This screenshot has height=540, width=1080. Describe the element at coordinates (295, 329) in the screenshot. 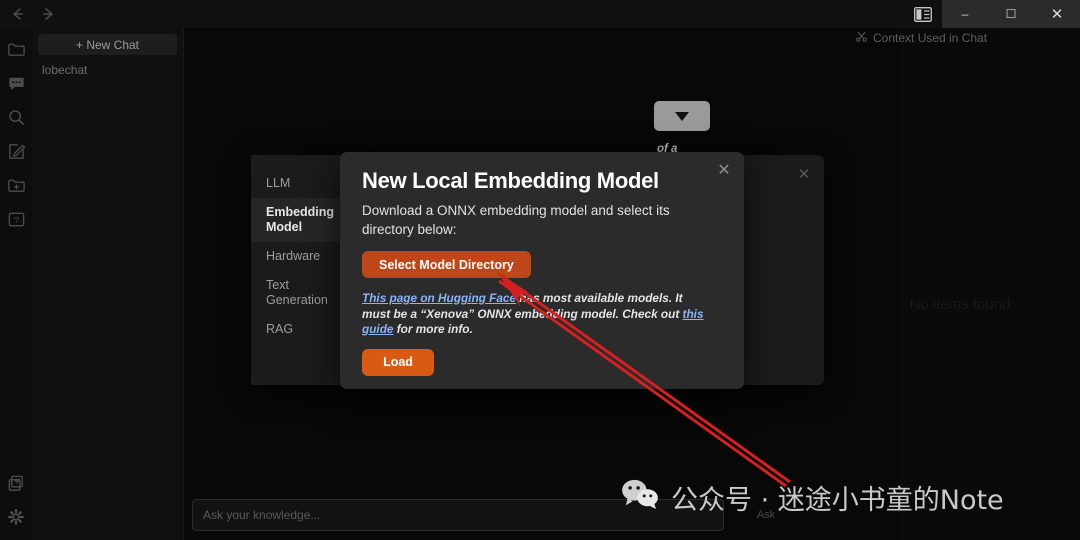

I see `settings-nav-item-rag: RAG` at that location.